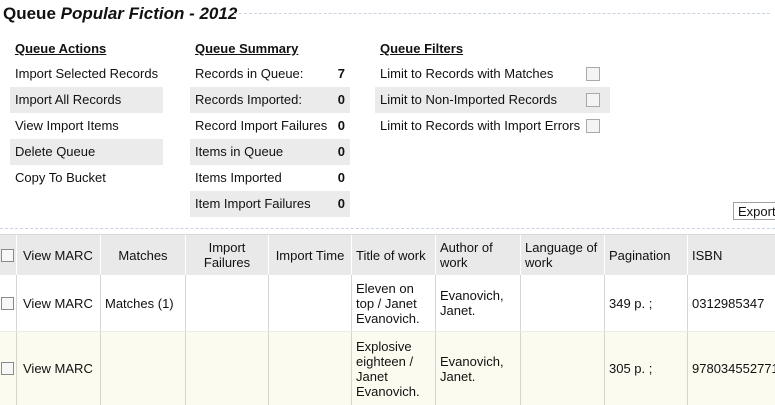 The image size is (775, 405). Describe the element at coordinates (247, 48) in the screenshot. I see `queue-summary-heading: Queue Summary` at that location.